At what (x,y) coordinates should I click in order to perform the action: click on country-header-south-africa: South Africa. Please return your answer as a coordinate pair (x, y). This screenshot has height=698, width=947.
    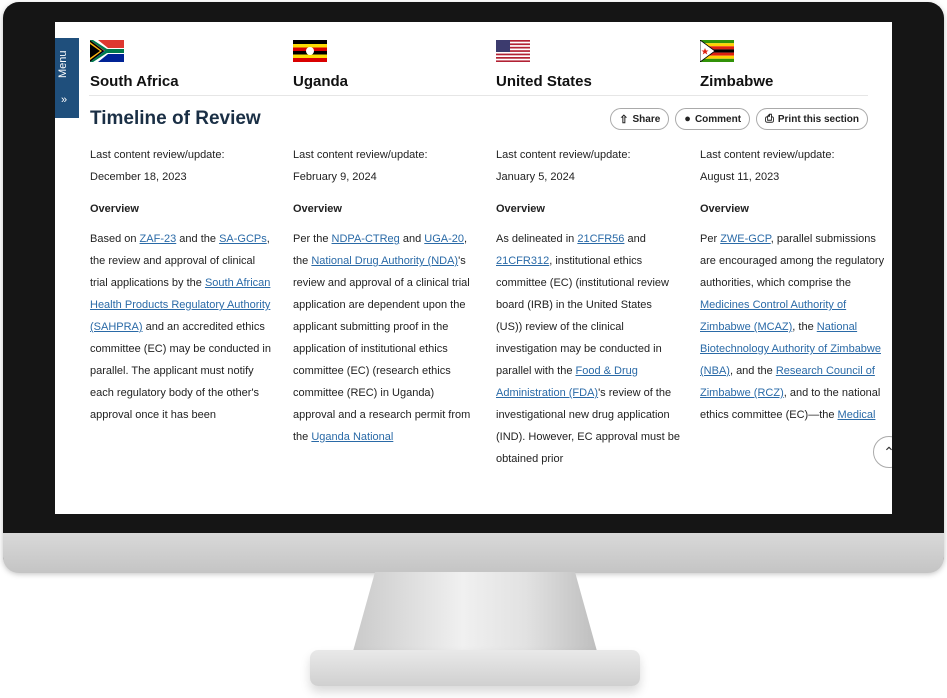
    Looking at the image, I should click on (134, 65).